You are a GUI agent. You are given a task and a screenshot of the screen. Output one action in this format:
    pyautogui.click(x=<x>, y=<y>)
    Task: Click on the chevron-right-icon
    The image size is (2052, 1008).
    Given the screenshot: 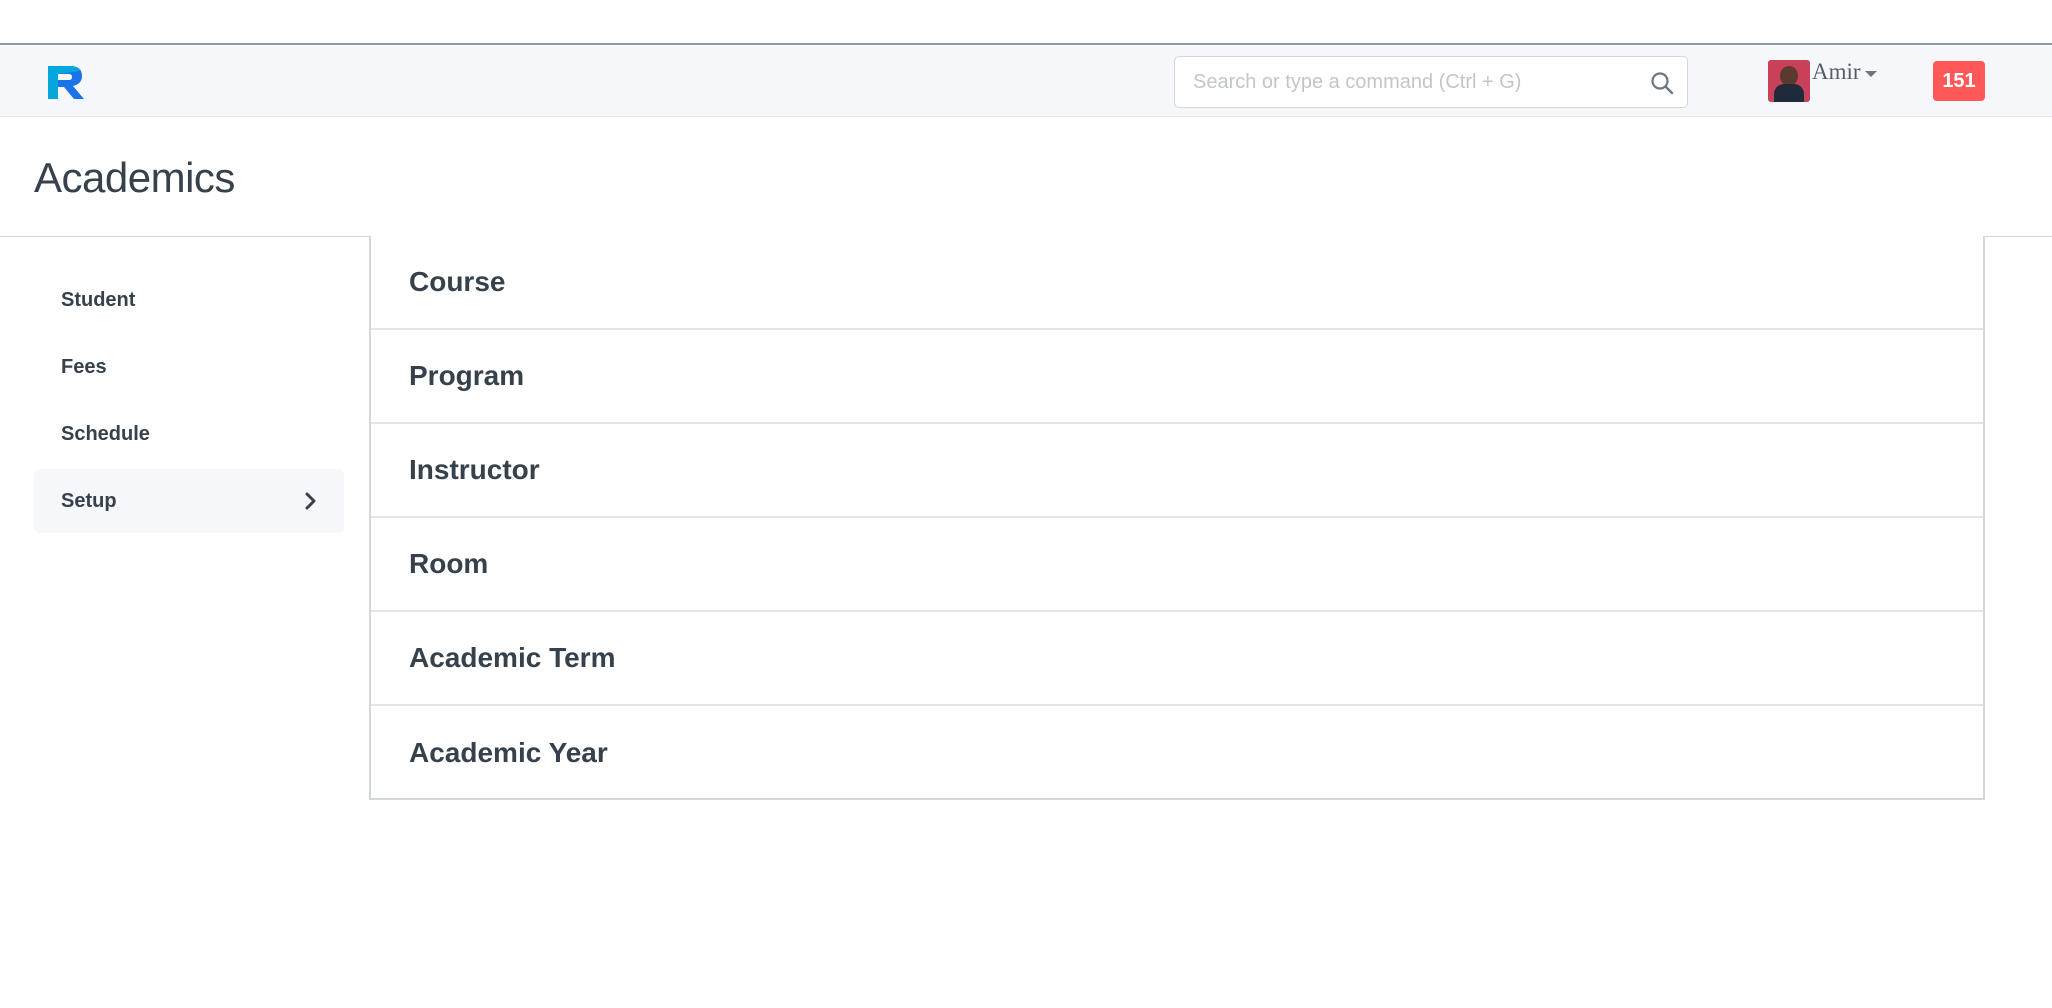 What is the action you would take?
    pyautogui.click(x=311, y=501)
    